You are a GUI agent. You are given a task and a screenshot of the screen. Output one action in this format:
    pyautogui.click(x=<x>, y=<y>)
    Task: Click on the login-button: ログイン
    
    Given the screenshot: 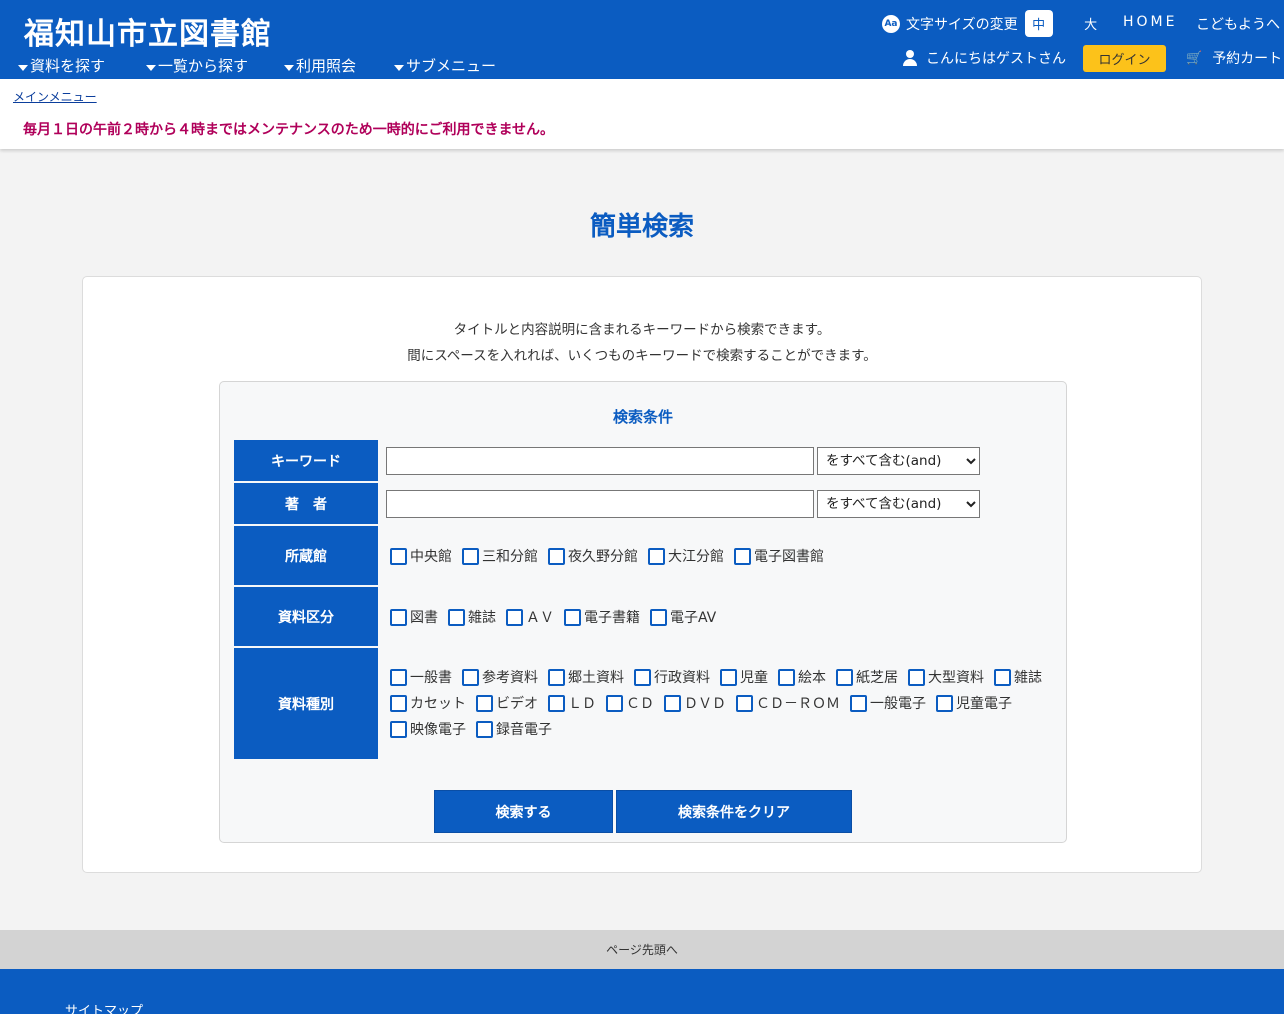 What is the action you would take?
    pyautogui.click(x=1124, y=58)
    